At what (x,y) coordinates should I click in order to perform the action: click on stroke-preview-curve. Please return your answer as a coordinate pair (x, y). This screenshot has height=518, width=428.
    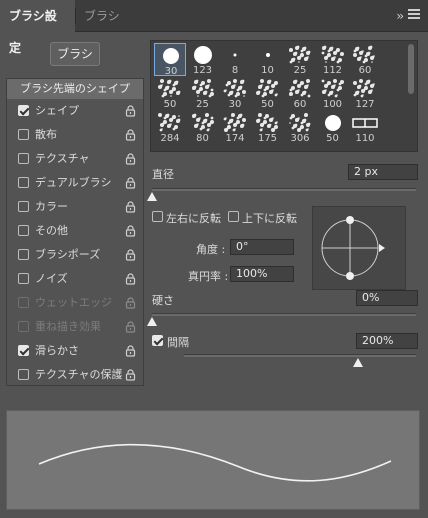
    Looking at the image, I should click on (215, 462).